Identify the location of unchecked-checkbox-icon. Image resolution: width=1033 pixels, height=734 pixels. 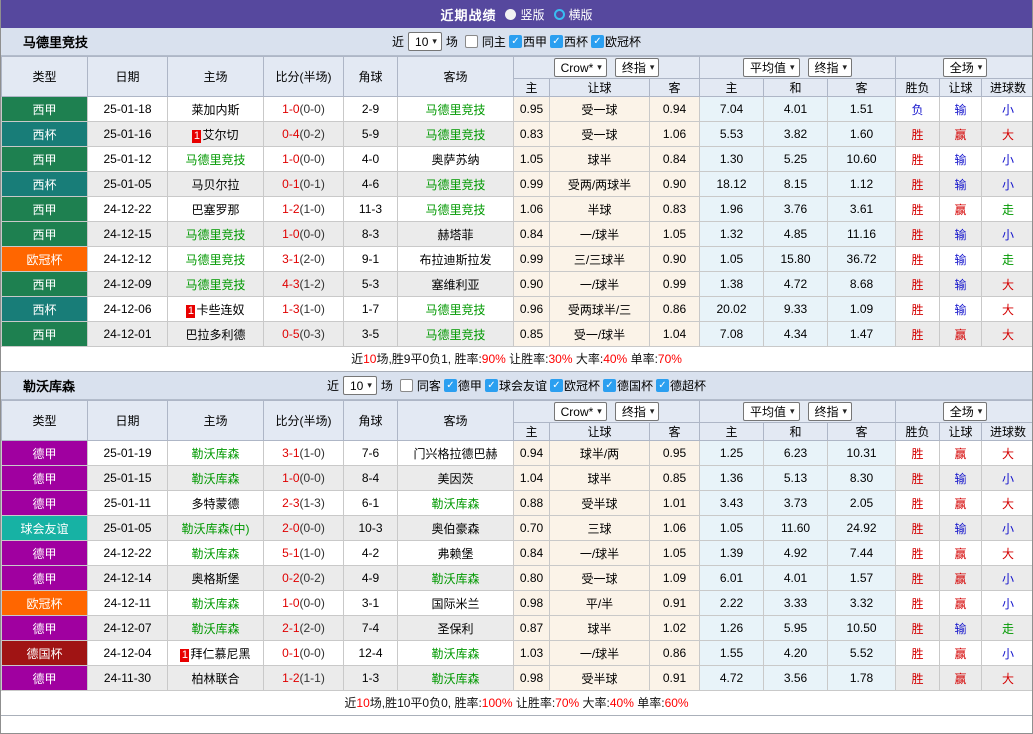
(471, 41).